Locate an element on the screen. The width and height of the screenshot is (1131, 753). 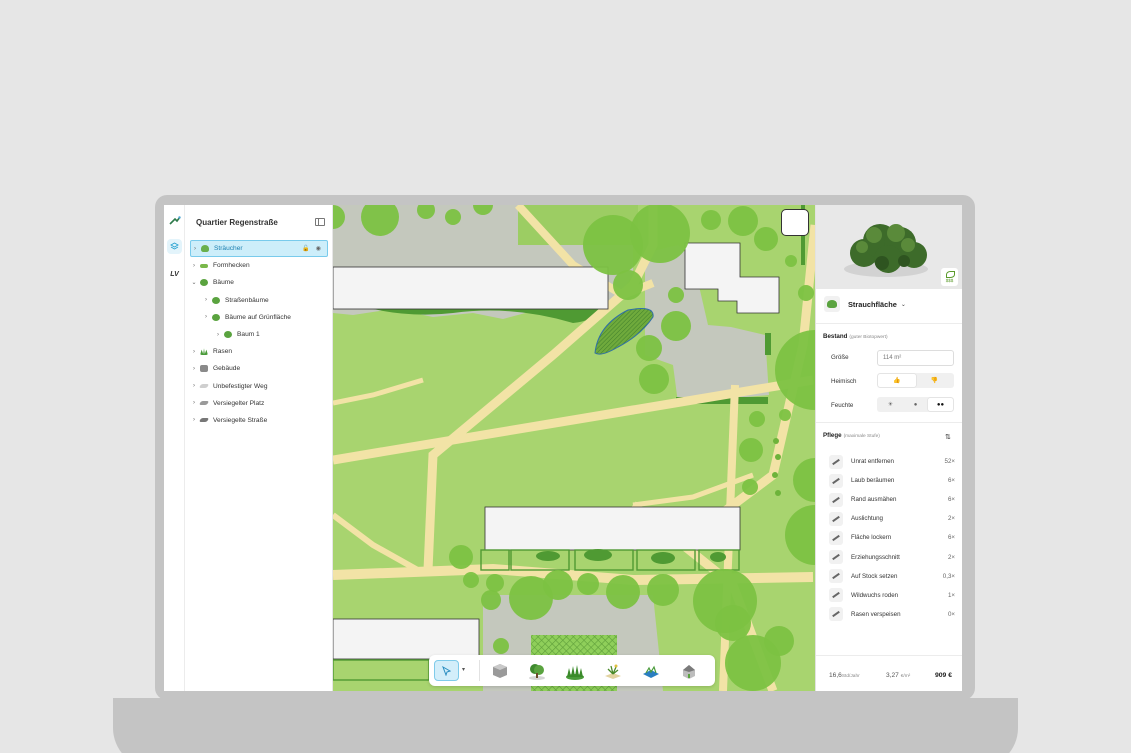
bestand-title: Bestand is located at coordinates (835, 336).